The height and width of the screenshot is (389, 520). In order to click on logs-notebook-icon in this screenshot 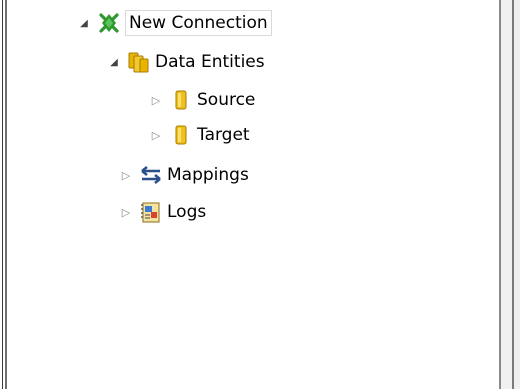, I will do `click(151, 212)`.